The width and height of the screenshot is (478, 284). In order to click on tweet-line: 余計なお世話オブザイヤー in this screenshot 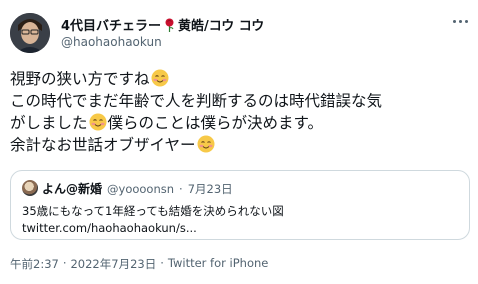, I will do `click(240, 145)`.